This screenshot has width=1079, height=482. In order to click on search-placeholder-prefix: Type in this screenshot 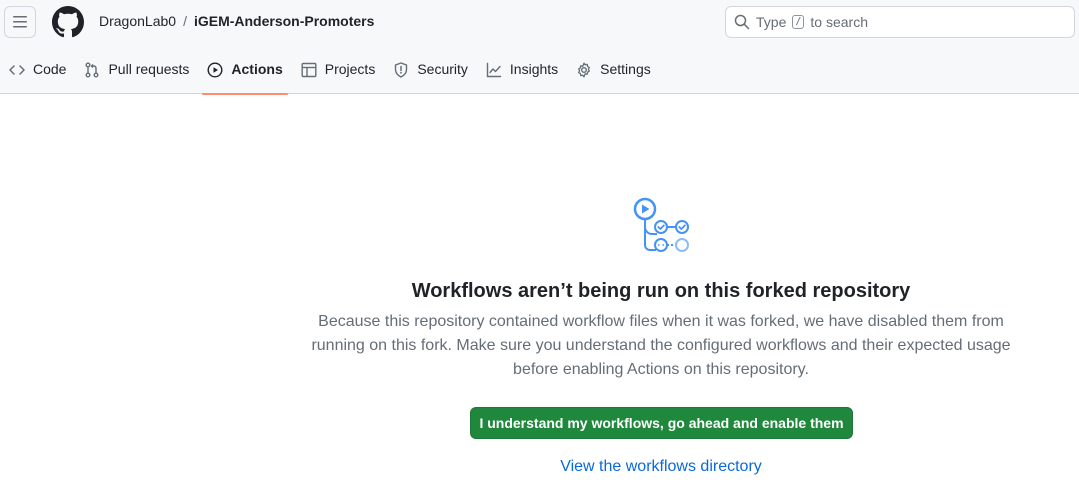, I will do `click(771, 22)`.